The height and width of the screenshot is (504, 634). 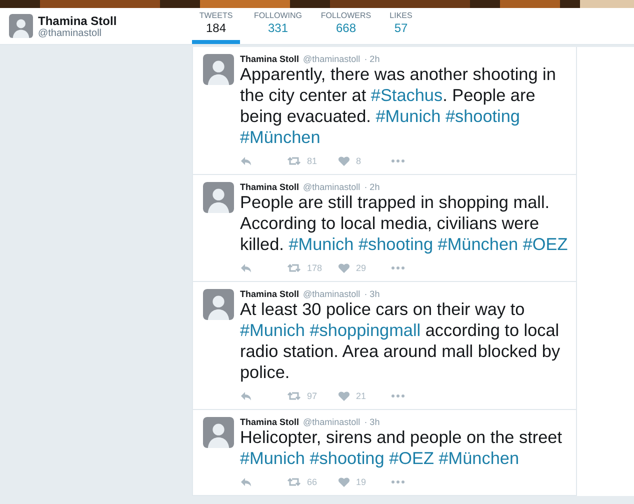 I want to click on profile-handle: @thaminastoll, so click(x=70, y=33).